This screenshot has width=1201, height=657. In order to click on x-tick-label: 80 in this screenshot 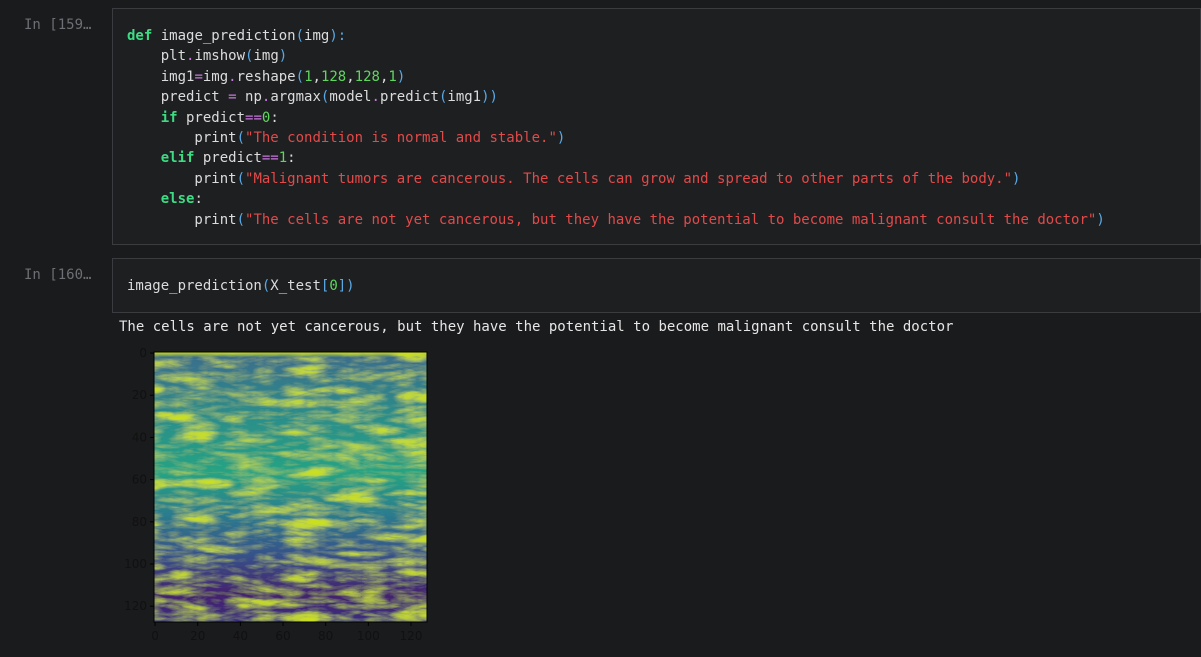, I will do `click(325, 636)`.